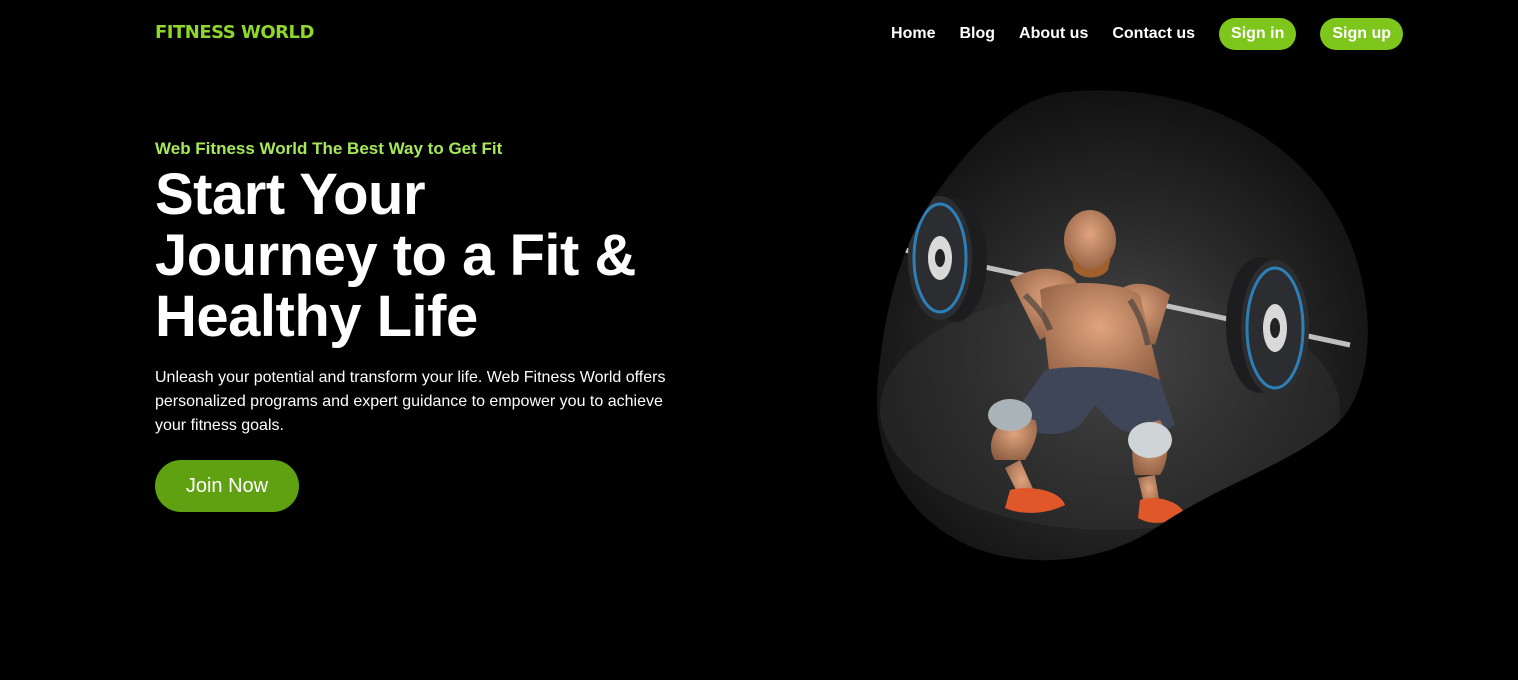 This screenshot has height=680, width=1518. What do you see at coordinates (1053, 34) in the screenshot?
I see `nav-link-about: About us` at bounding box center [1053, 34].